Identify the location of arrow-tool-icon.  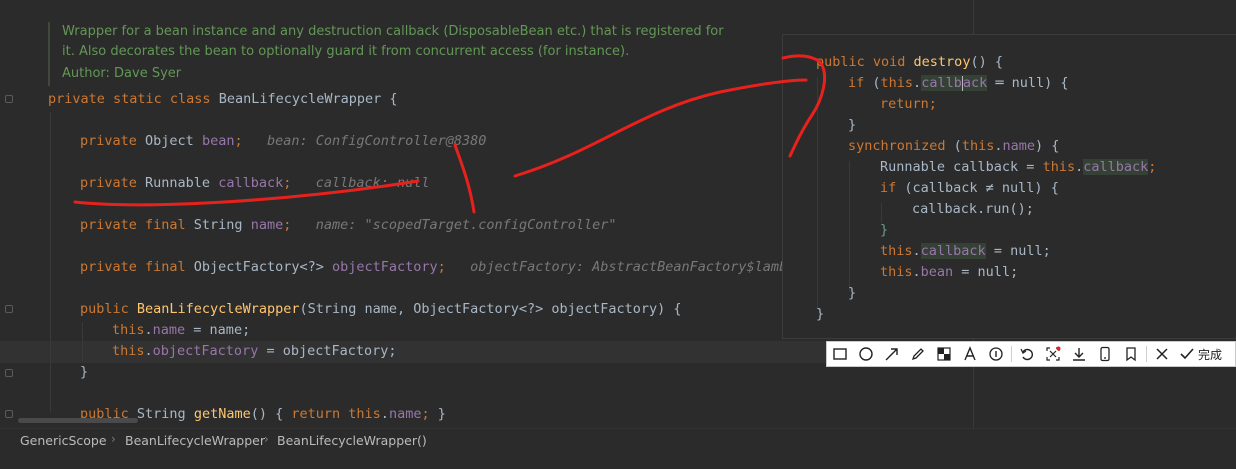
(892, 354).